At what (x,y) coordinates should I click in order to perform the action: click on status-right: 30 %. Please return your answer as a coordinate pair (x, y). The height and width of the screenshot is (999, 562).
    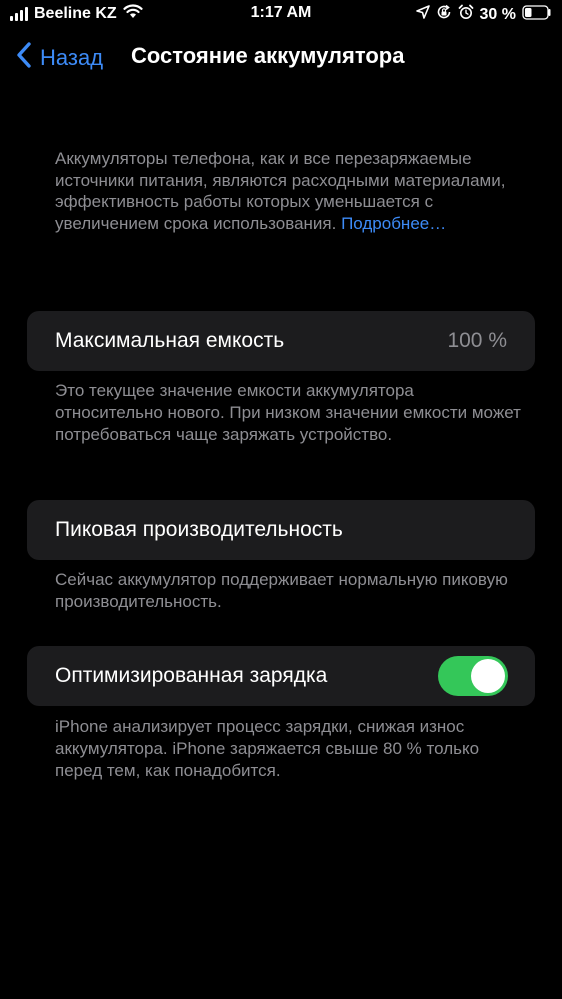
    Looking at the image, I should click on (483, 14).